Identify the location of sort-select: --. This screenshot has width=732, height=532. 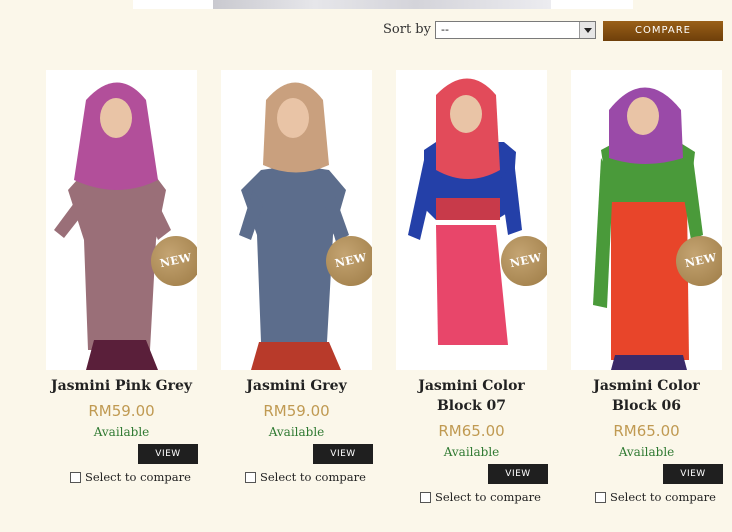
(515, 30).